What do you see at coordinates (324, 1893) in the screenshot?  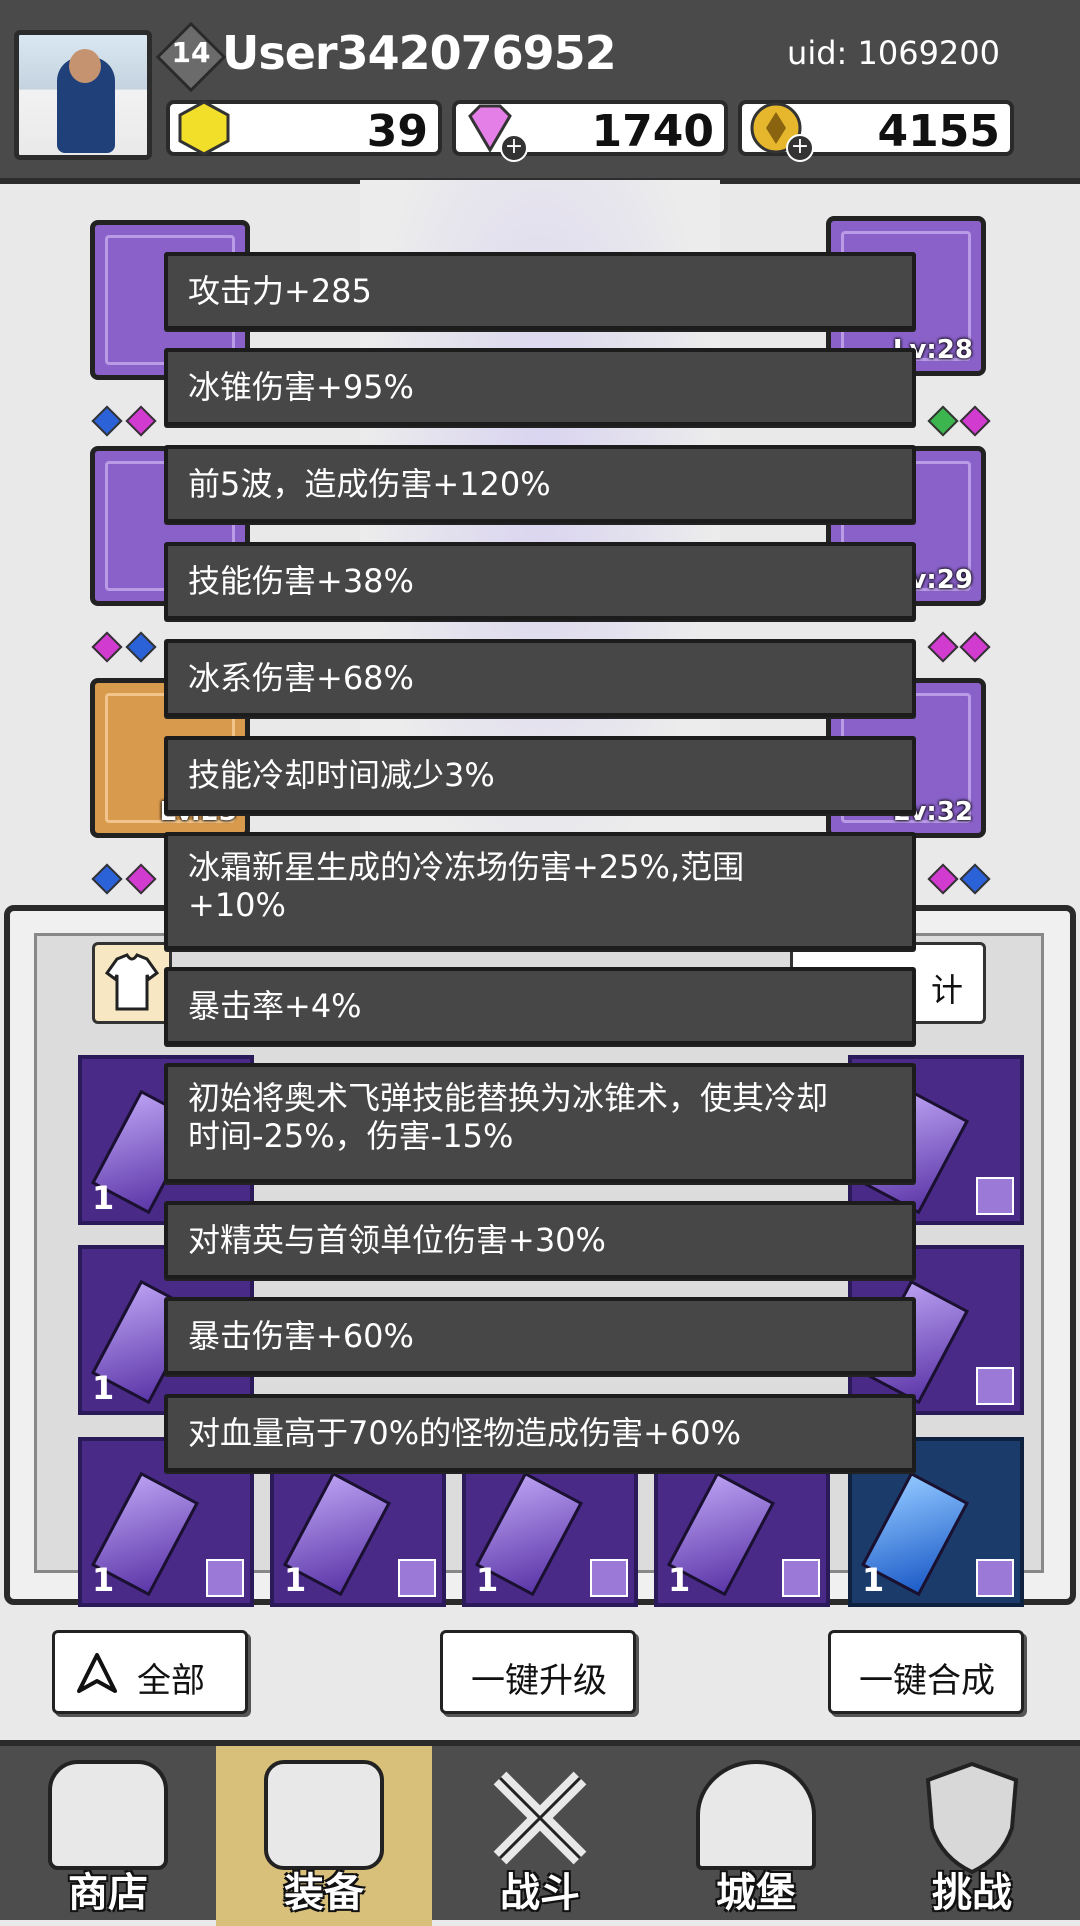 I see `tab-equipment-label: 装备` at bounding box center [324, 1893].